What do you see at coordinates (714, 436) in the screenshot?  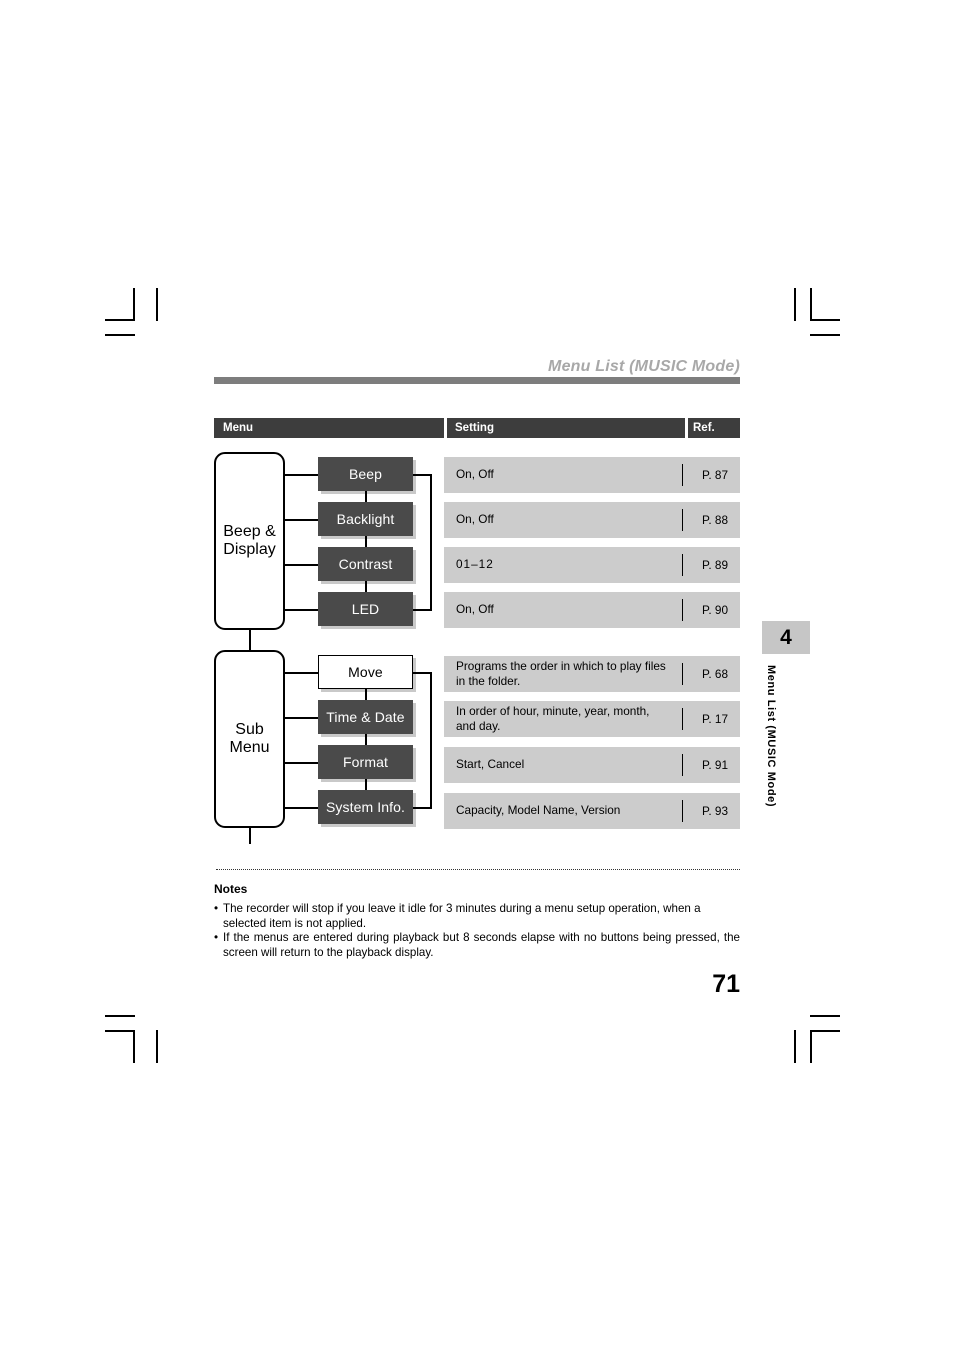 I see `column-header-ref-page: Ref. Page` at bounding box center [714, 436].